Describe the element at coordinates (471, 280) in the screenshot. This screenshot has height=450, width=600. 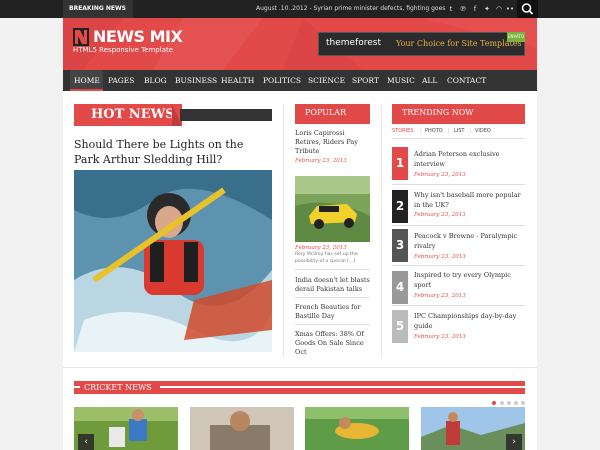
I see `trending-title: Inspired to try every Olympic sport` at that location.